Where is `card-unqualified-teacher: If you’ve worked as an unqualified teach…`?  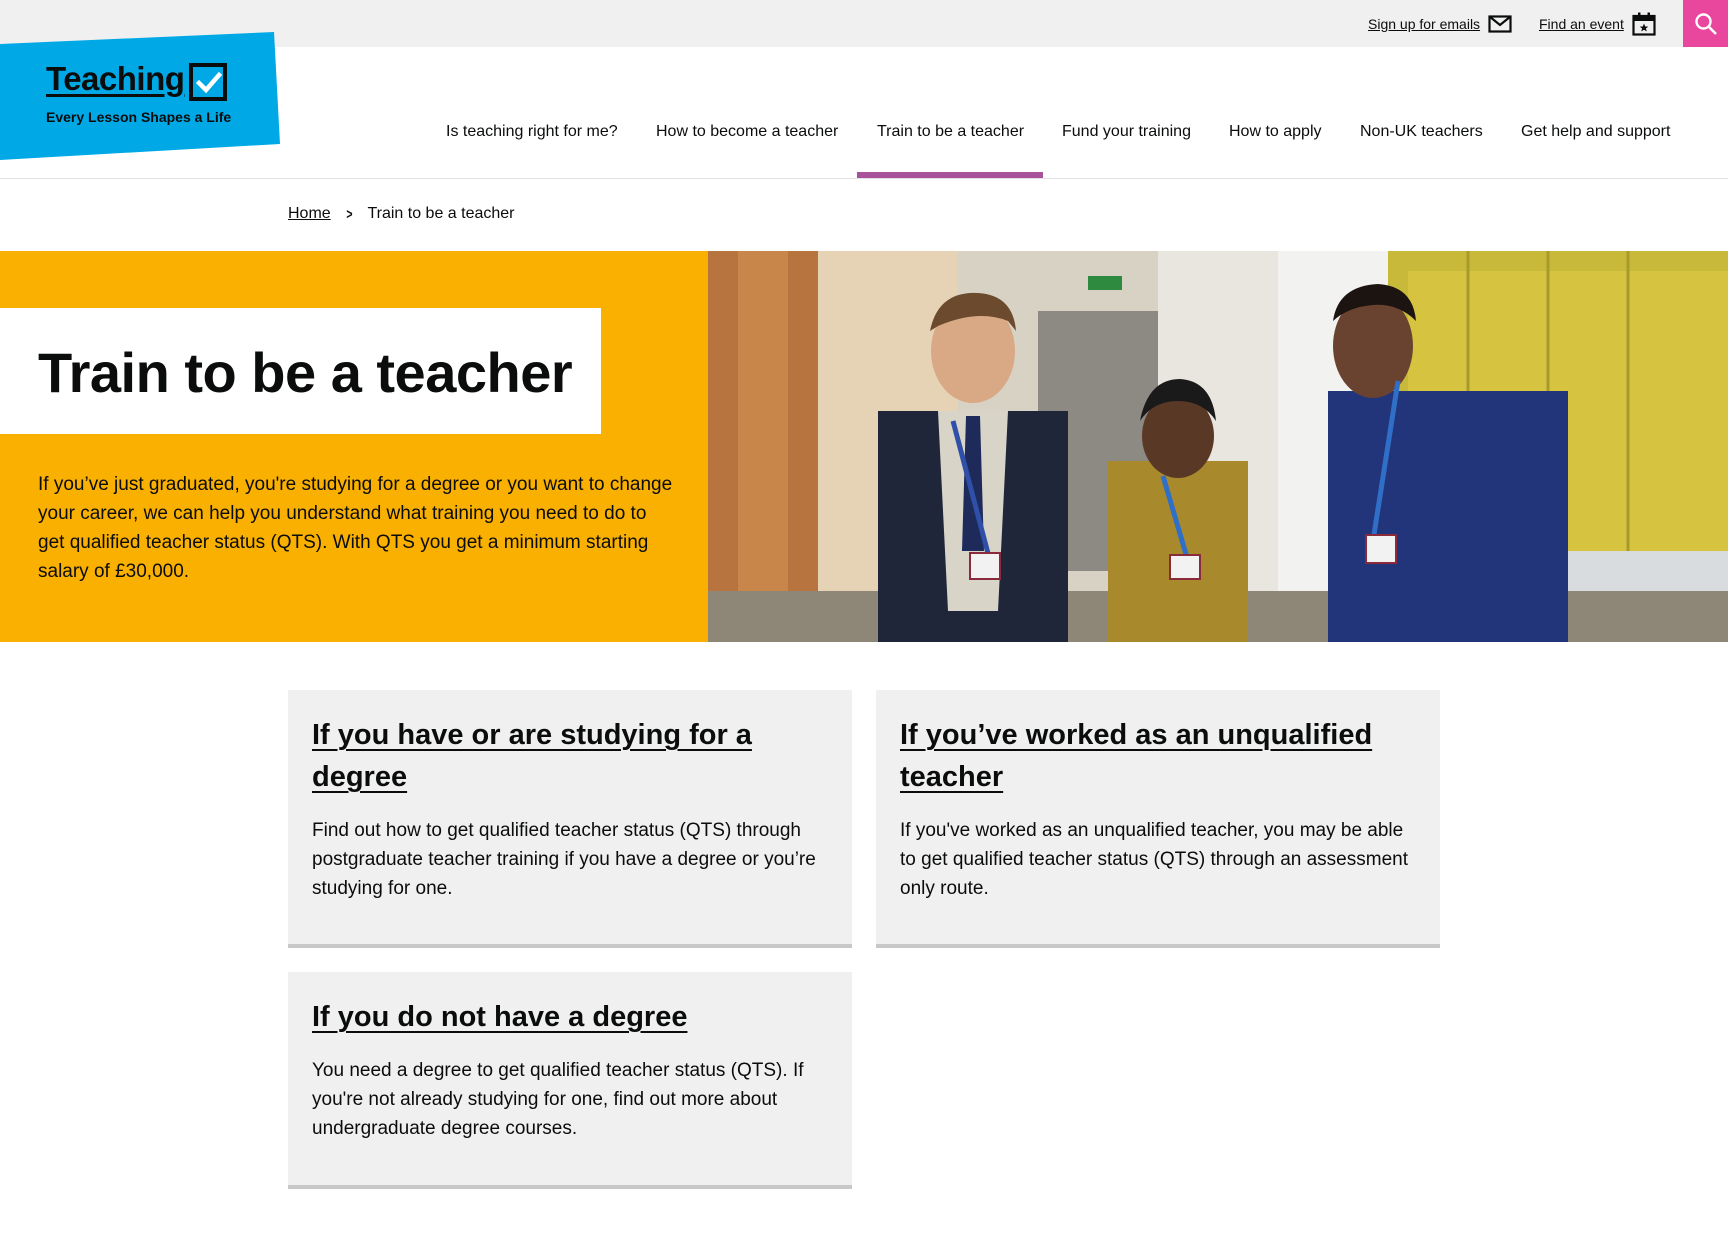
card-unqualified-teacher: If you’ve worked as an unqualified teach… is located at coordinates (1158, 819).